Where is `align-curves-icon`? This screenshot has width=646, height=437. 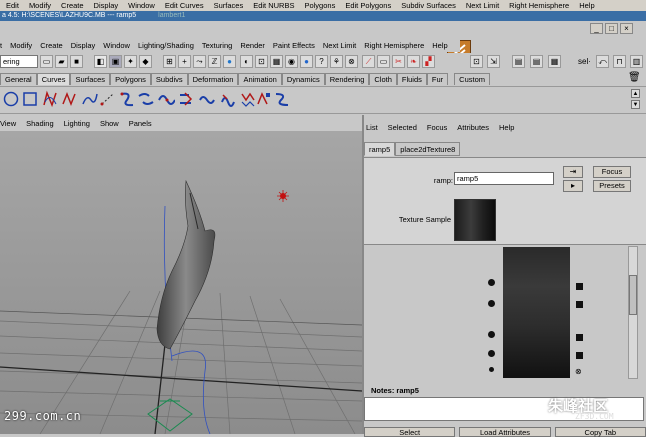
align-curves-icon is located at coordinates (166, 99).